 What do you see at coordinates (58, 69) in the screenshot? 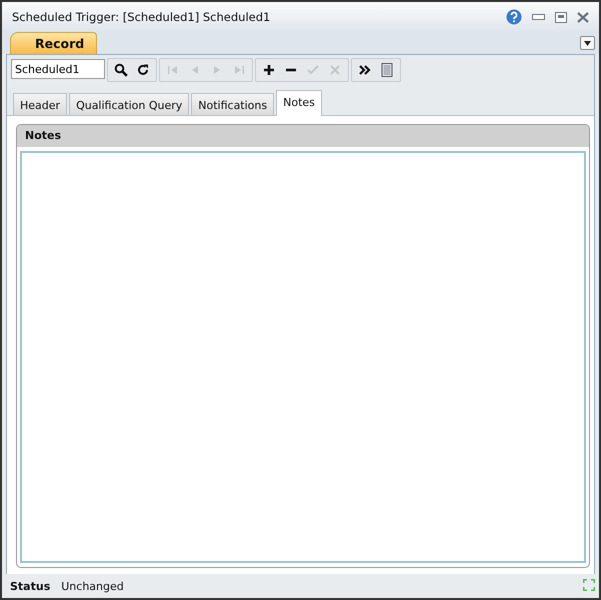
I see `record-field: Scheduled1` at bounding box center [58, 69].